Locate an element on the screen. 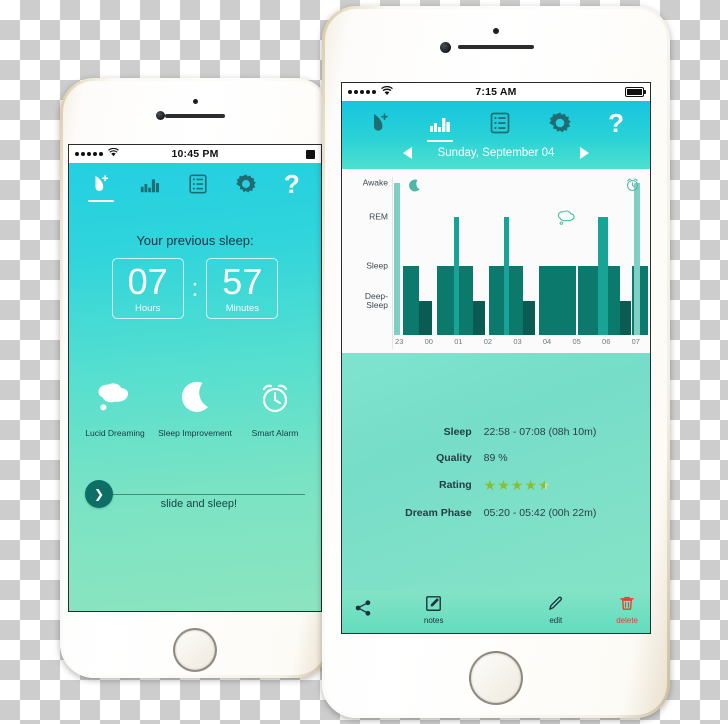  edit-button: edit is located at coordinates (555, 610).